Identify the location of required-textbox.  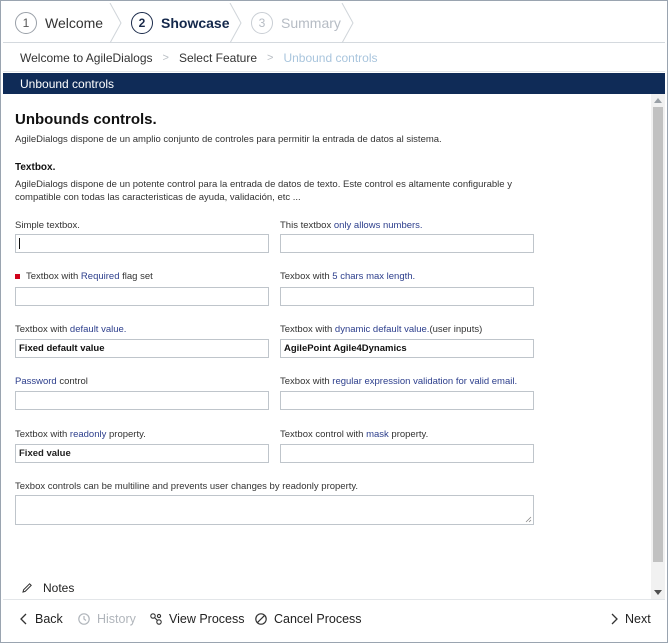
(142, 296).